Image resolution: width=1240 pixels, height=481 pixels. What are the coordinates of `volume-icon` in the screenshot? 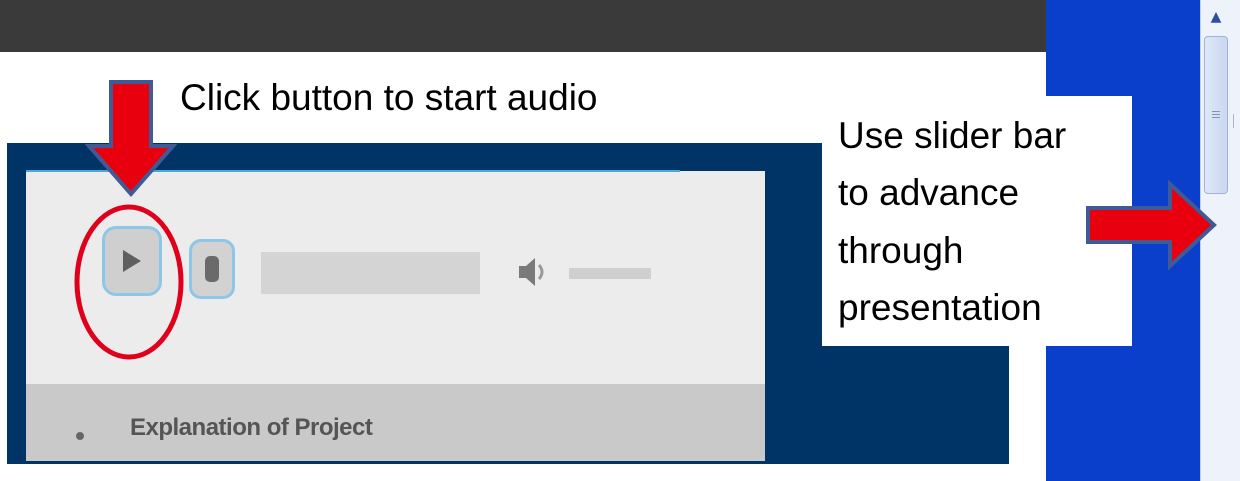 It's located at (534, 272).